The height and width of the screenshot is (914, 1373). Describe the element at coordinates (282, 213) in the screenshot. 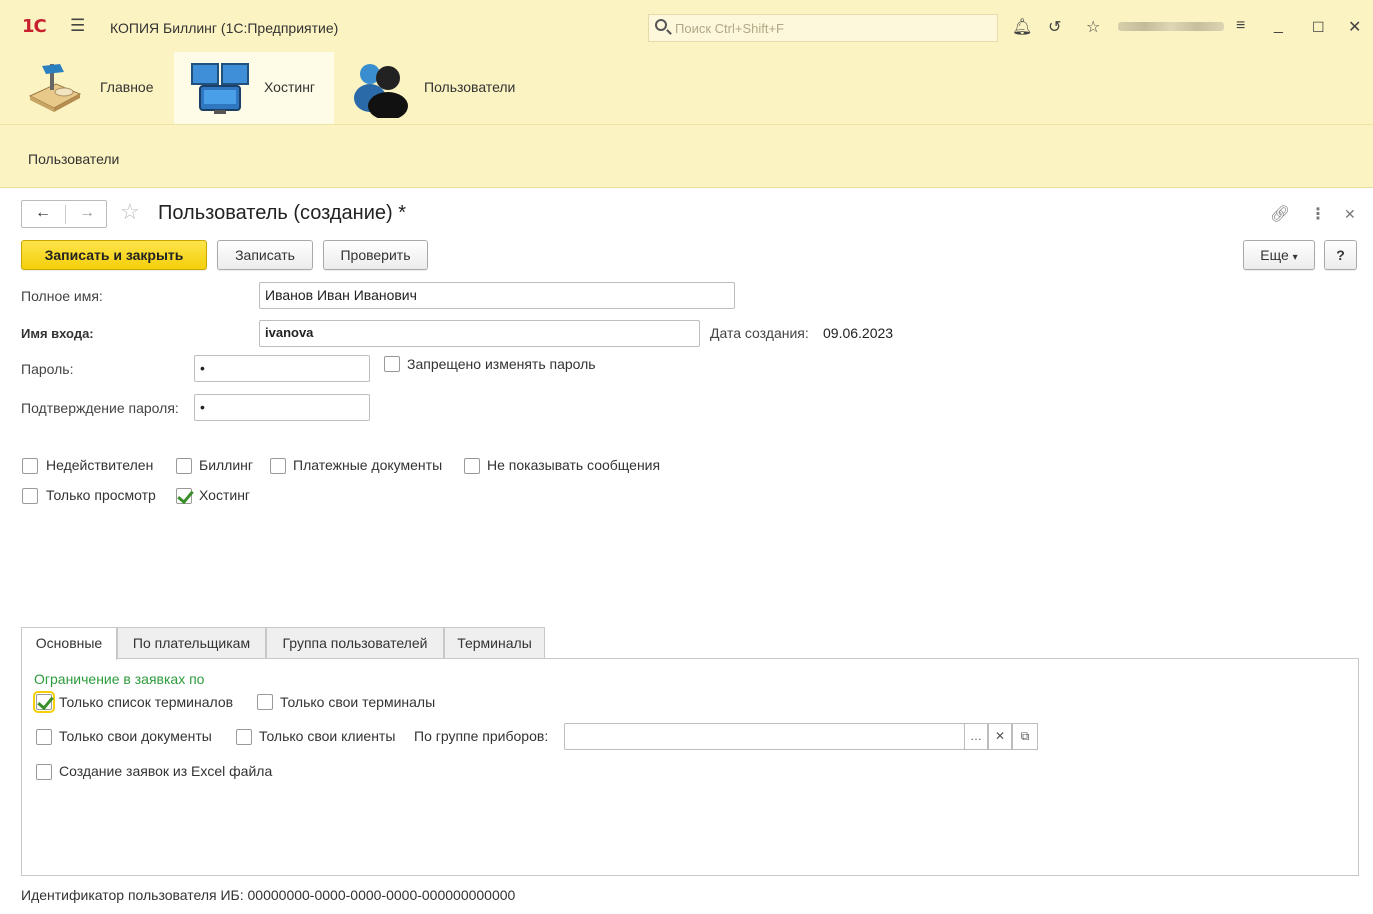

I see `form-title: Пользователь (создание) *` at that location.